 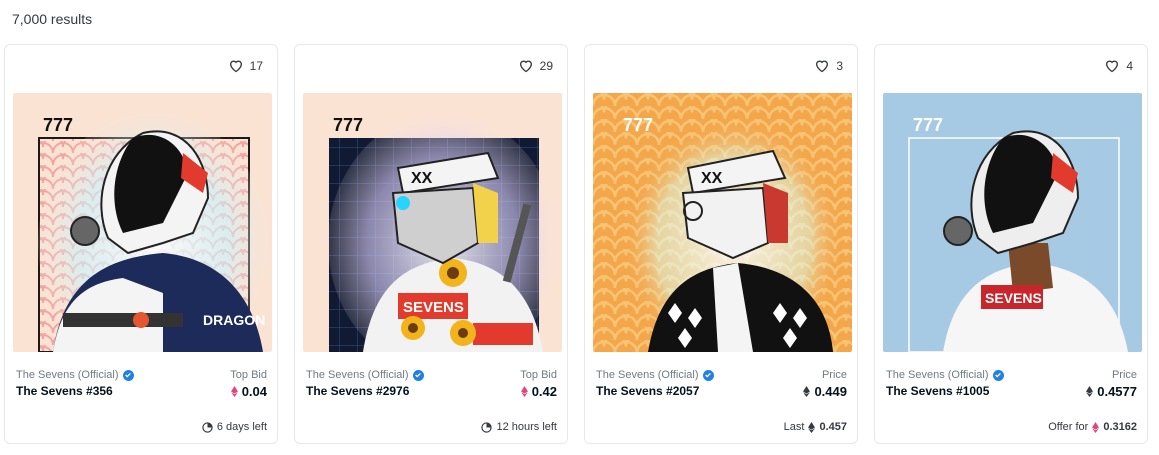 What do you see at coordinates (256, 65) in the screenshot?
I see `favorite-count: 17` at bounding box center [256, 65].